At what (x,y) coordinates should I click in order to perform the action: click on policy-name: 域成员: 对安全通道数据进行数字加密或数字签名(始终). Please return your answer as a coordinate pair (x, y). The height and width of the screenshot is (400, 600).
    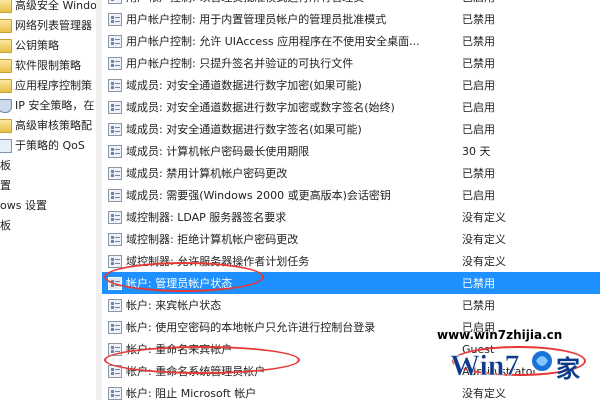
    Looking at the image, I should click on (260, 107).